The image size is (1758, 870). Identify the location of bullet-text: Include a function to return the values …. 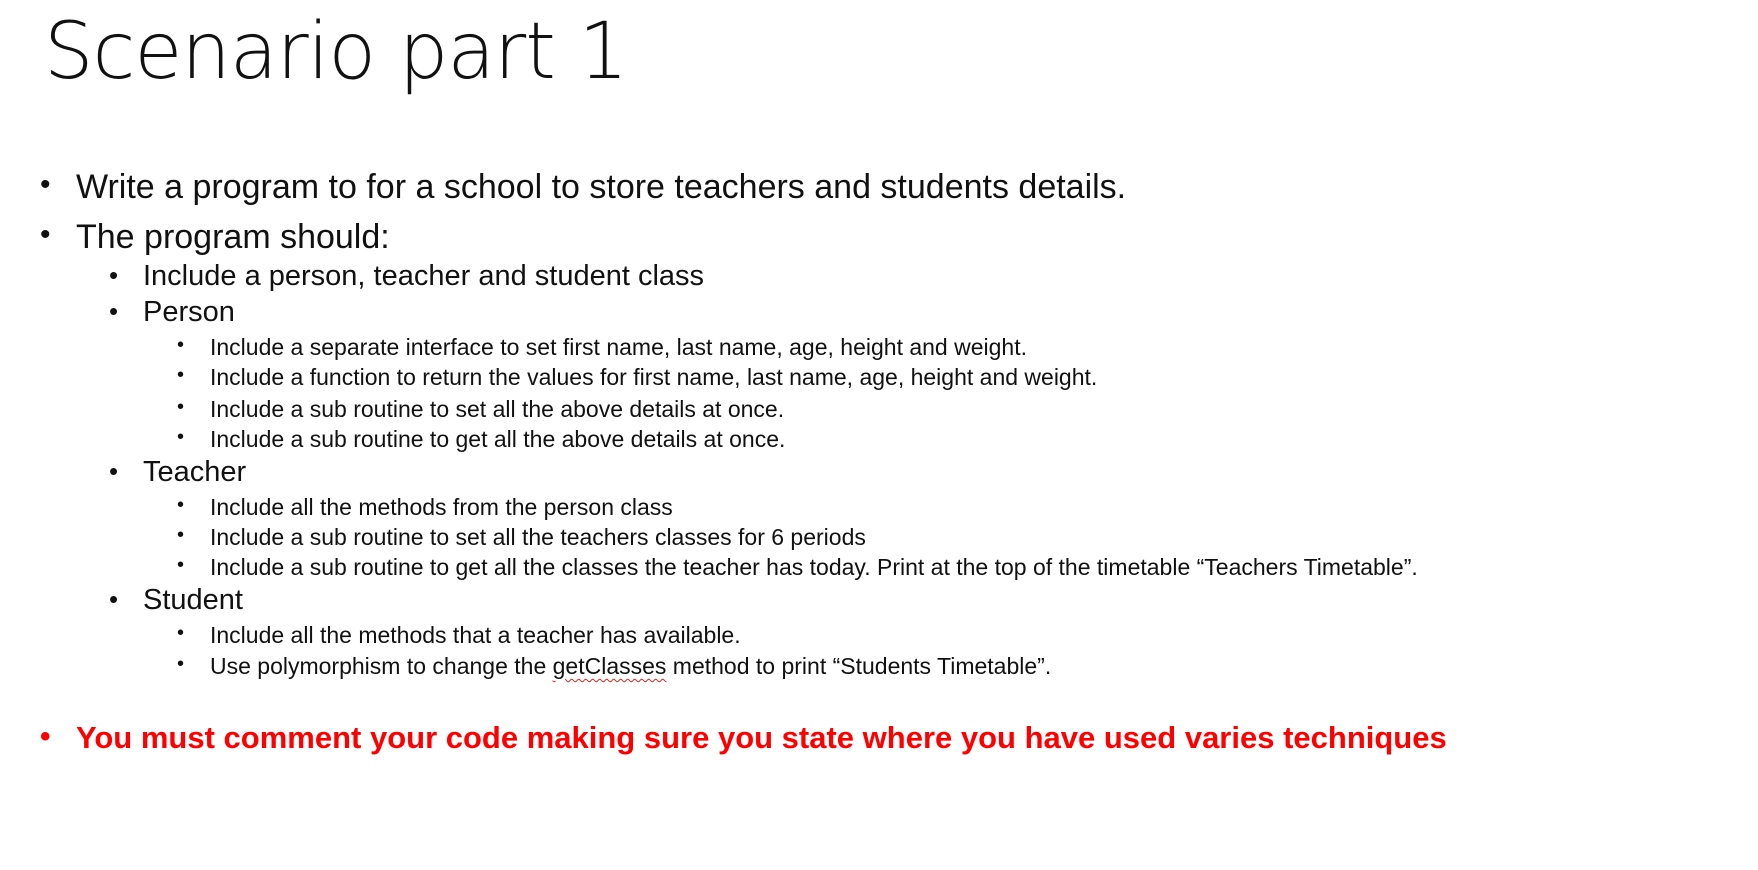
(654, 377).